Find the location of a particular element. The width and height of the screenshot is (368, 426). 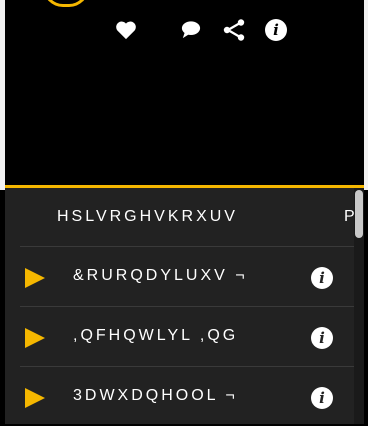

share-icon is located at coordinates (234, 30).